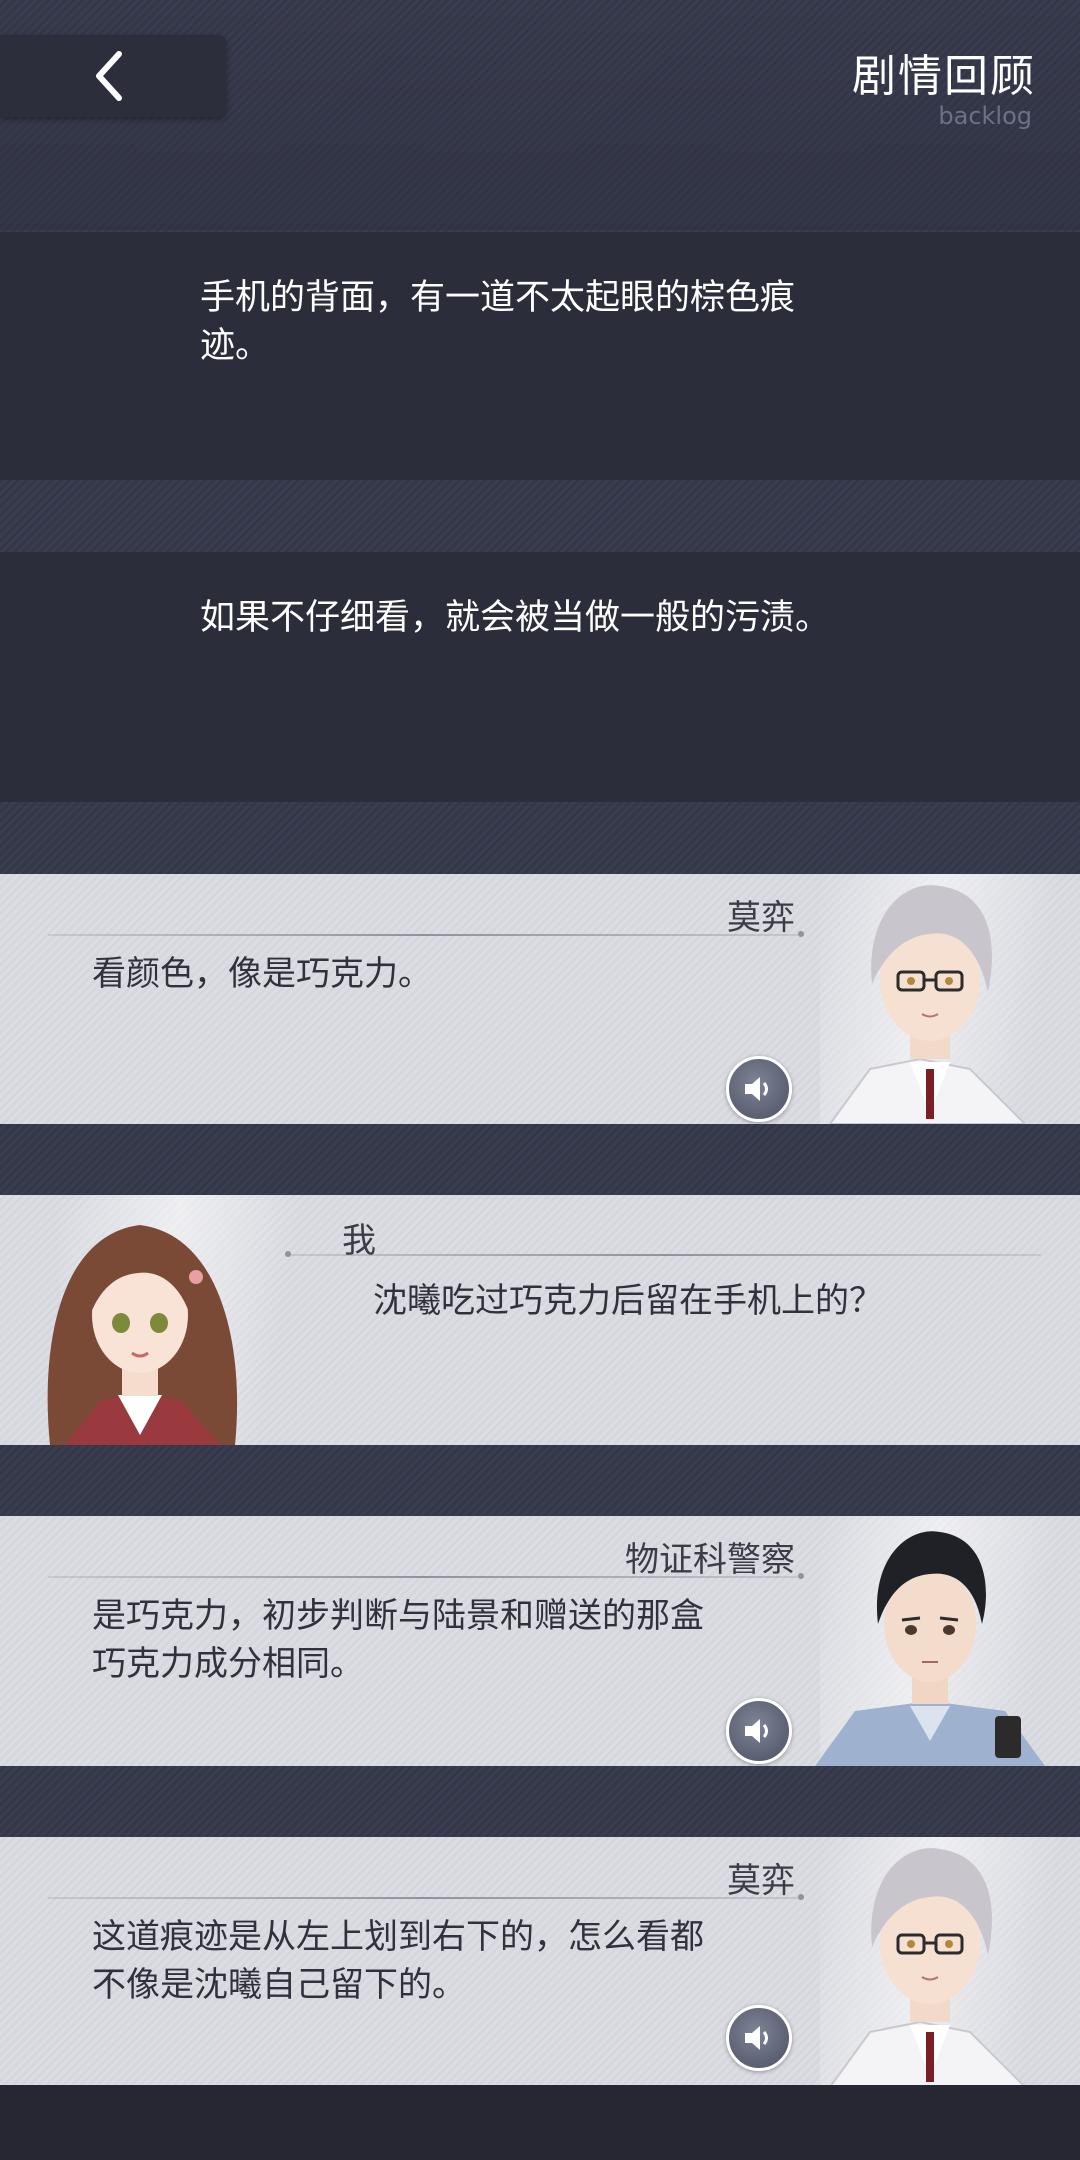 The height and width of the screenshot is (2160, 1080). What do you see at coordinates (109, 76) in the screenshot?
I see `chevron-left-icon` at bounding box center [109, 76].